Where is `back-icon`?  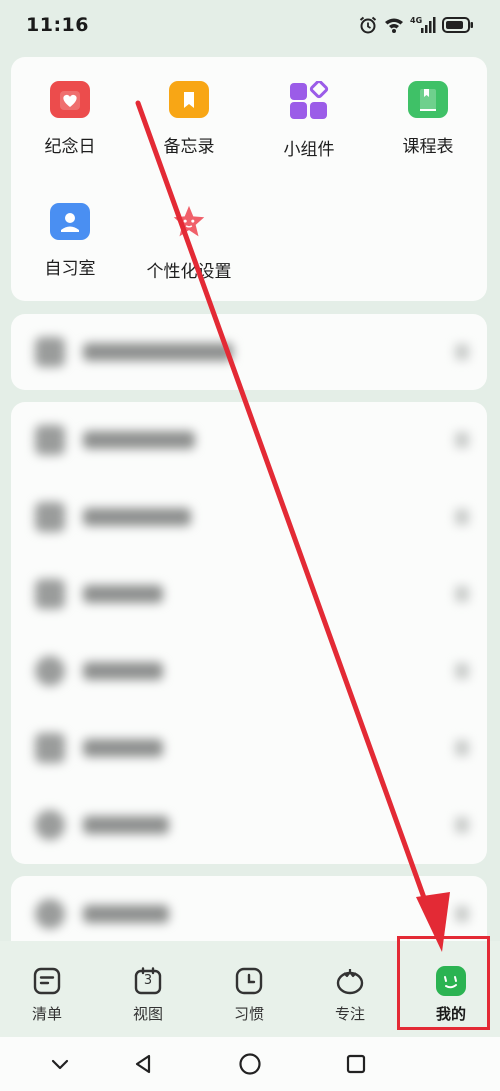 back-icon is located at coordinates (143, 1064).